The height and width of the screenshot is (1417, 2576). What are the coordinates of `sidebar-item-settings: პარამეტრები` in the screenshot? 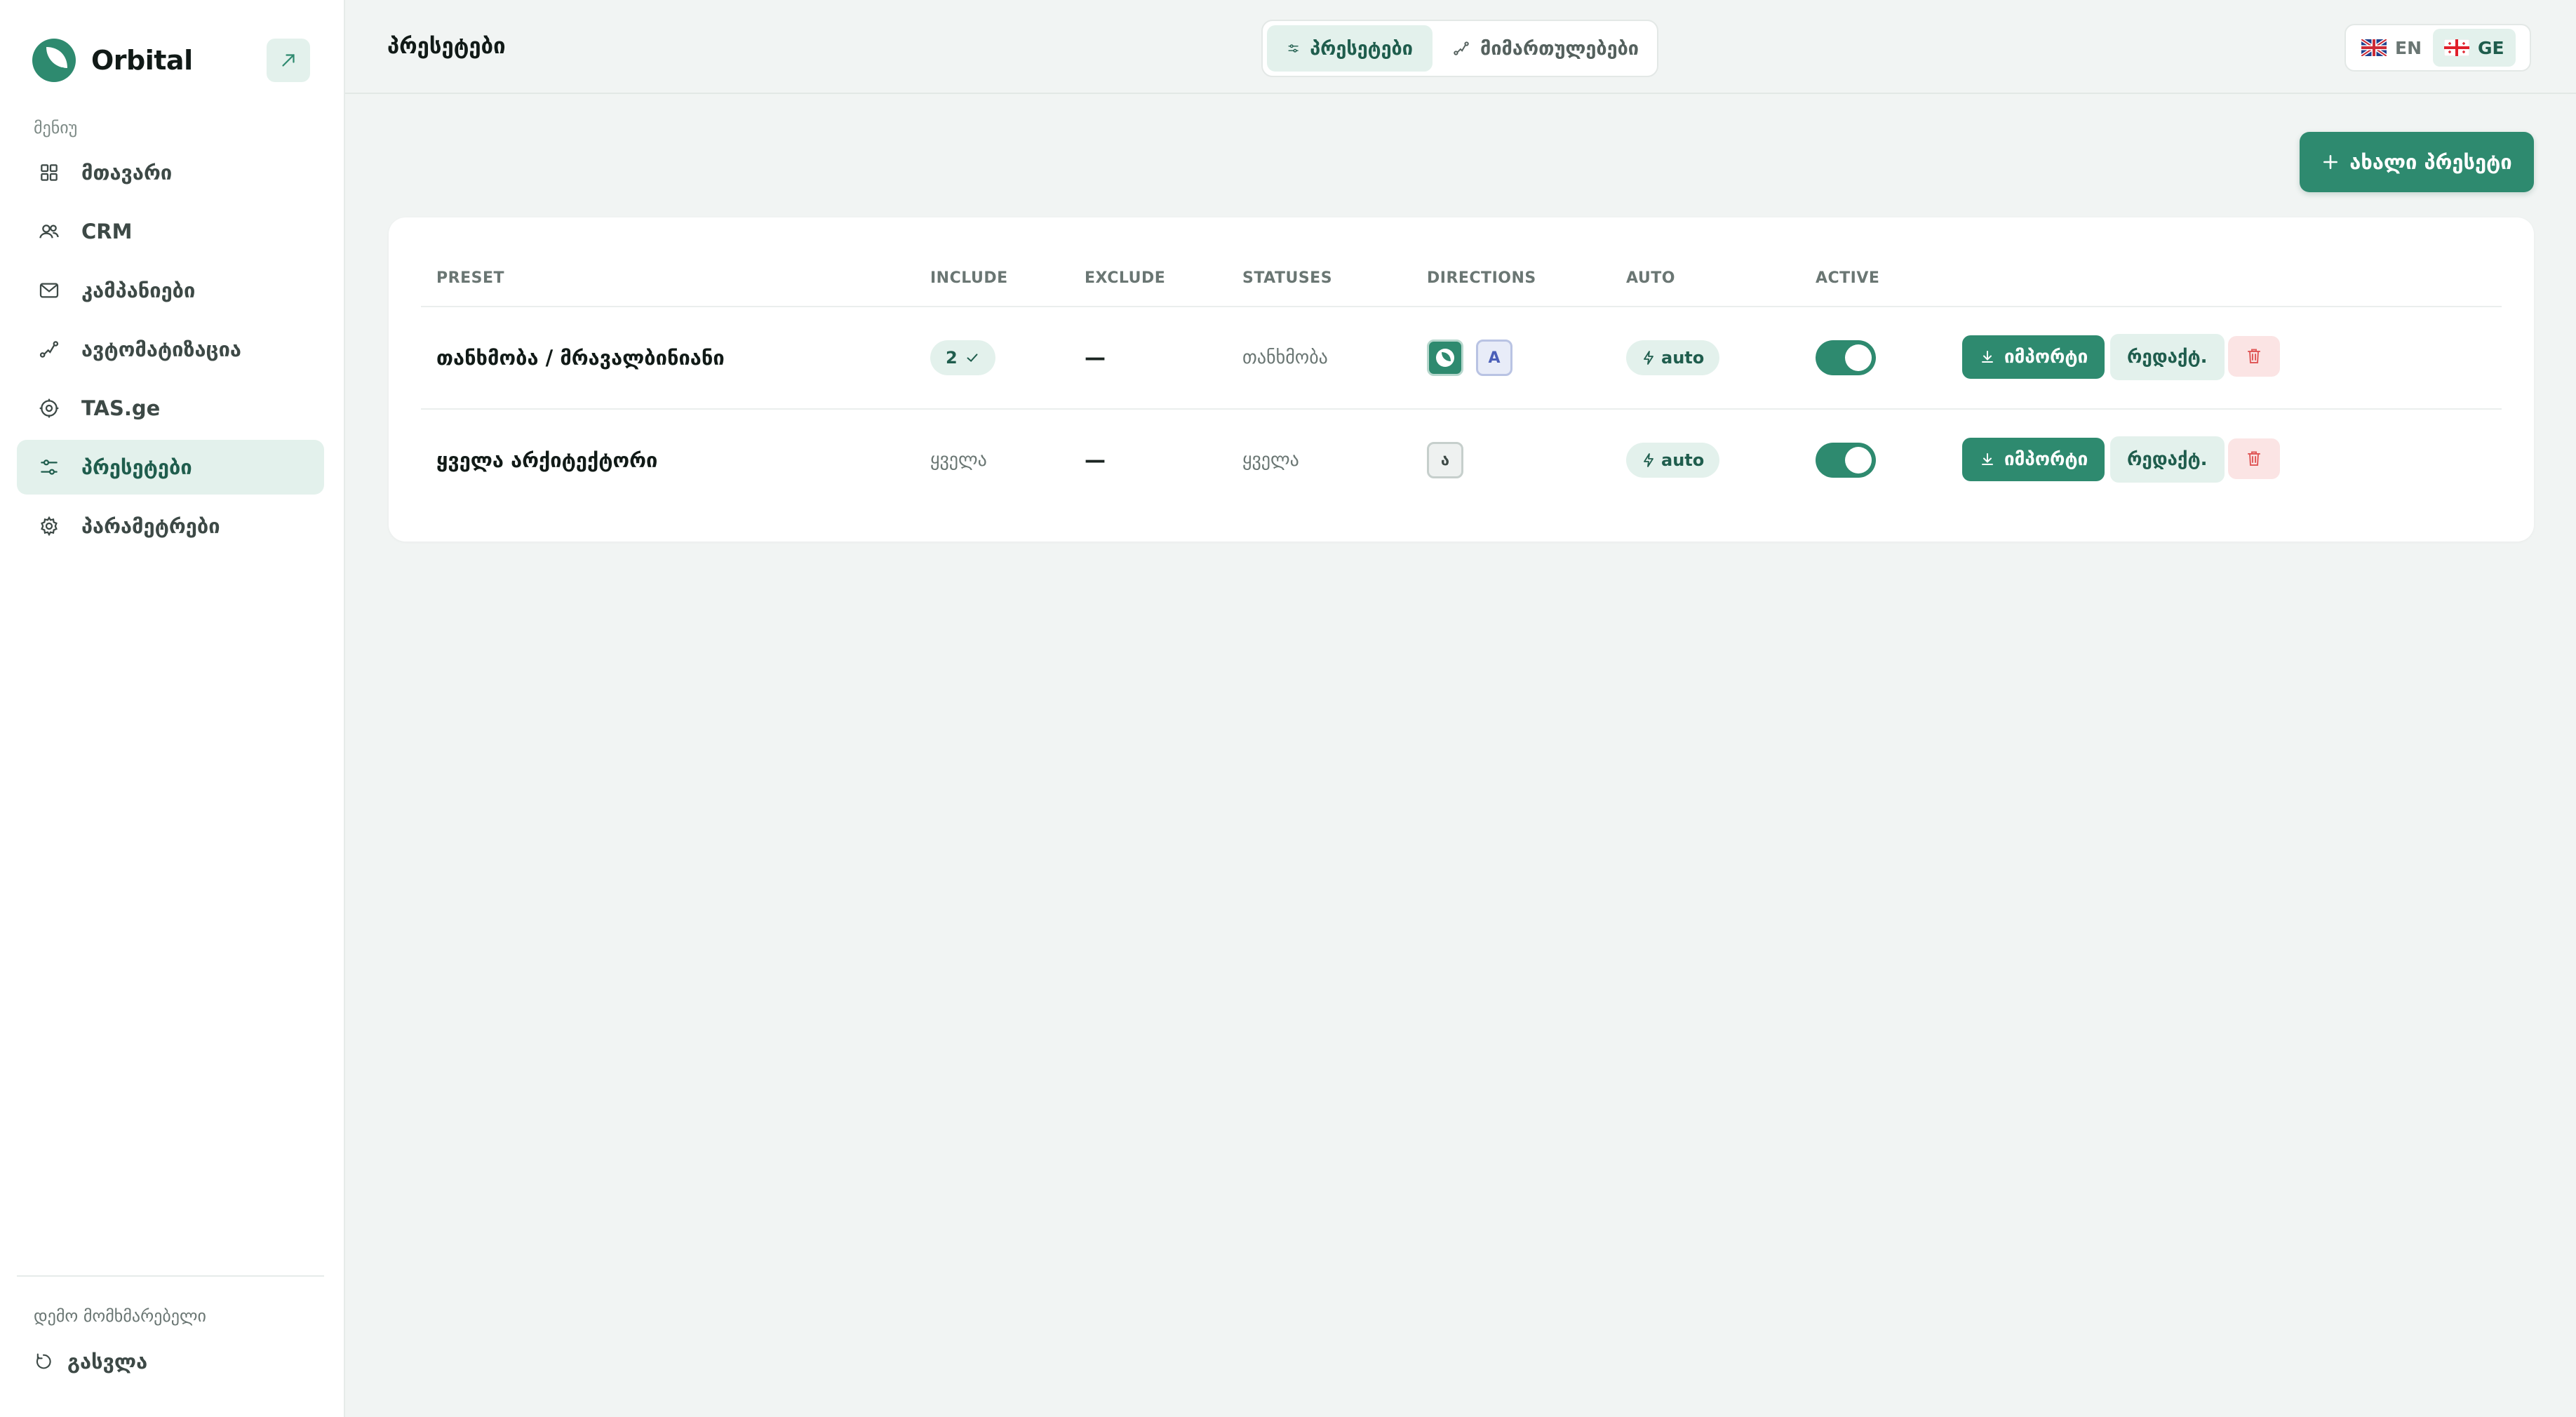 It's located at (170, 526).